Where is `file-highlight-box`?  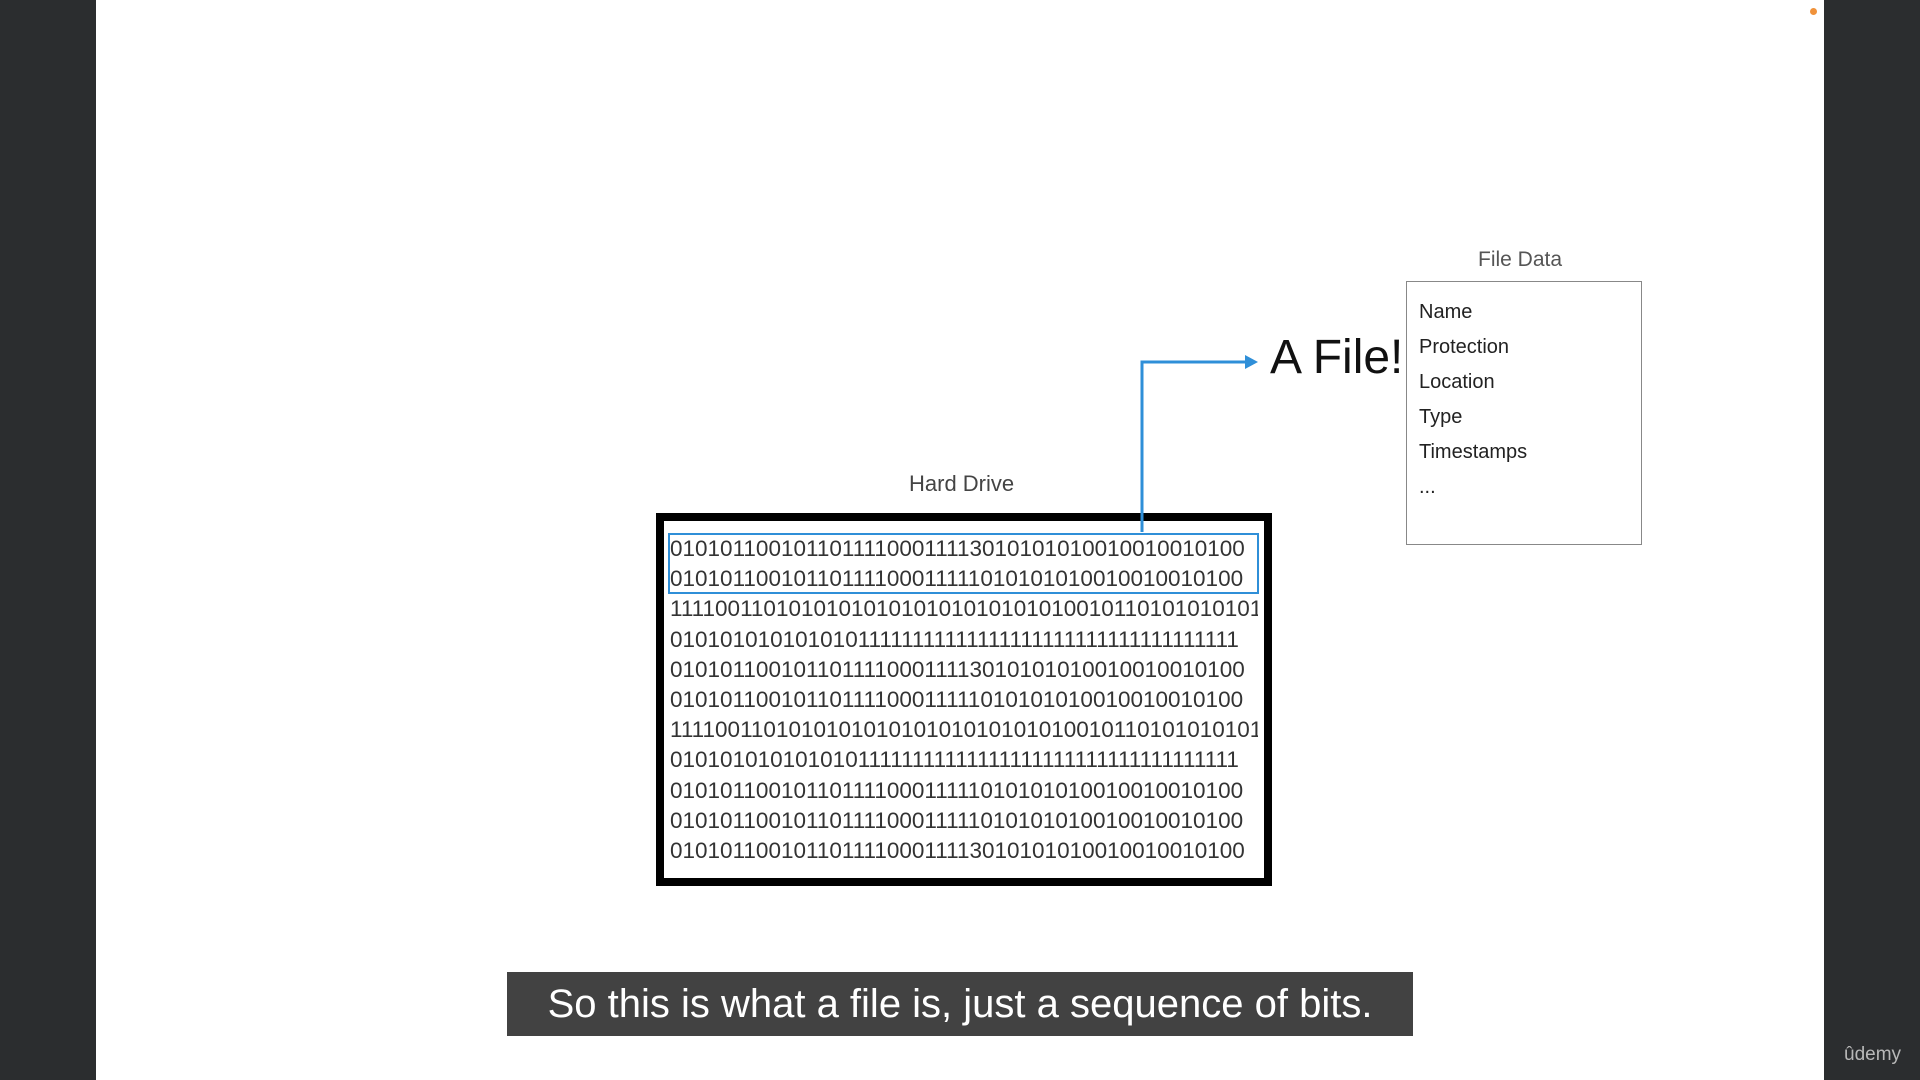
file-highlight-box is located at coordinates (963, 563).